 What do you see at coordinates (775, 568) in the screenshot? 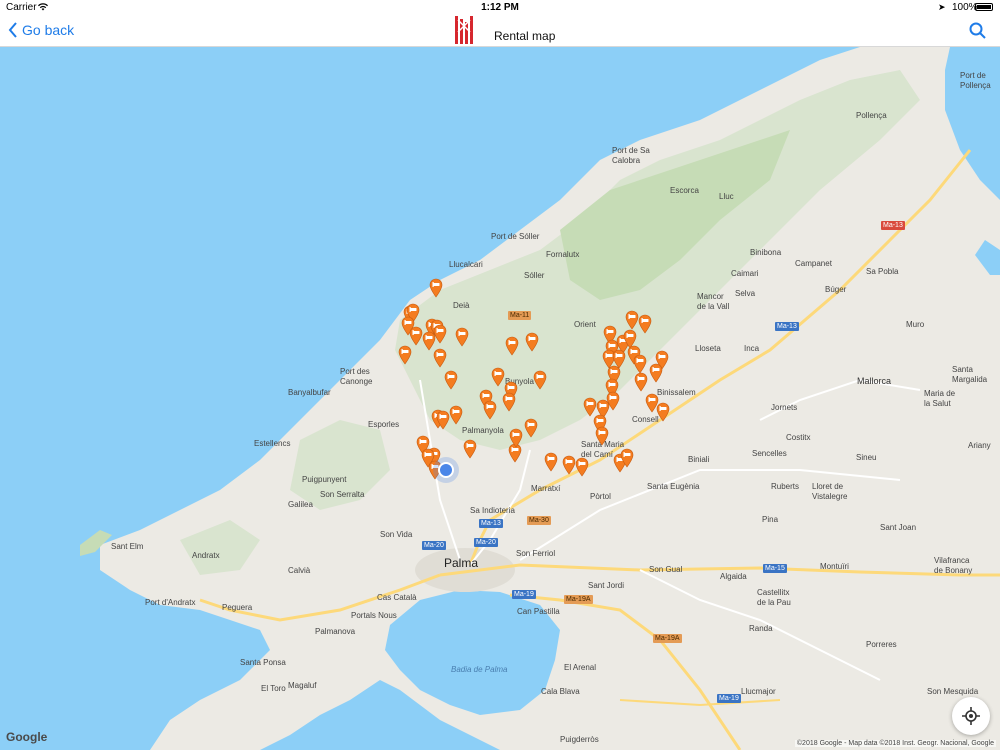
I see `road-shield: Ma-15` at bounding box center [775, 568].